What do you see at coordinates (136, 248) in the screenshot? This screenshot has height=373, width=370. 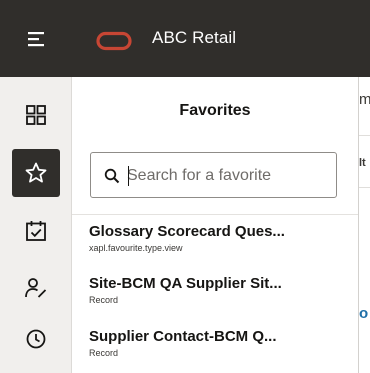 I see `favorite-type: xapl.favourite.type.view` at bounding box center [136, 248].